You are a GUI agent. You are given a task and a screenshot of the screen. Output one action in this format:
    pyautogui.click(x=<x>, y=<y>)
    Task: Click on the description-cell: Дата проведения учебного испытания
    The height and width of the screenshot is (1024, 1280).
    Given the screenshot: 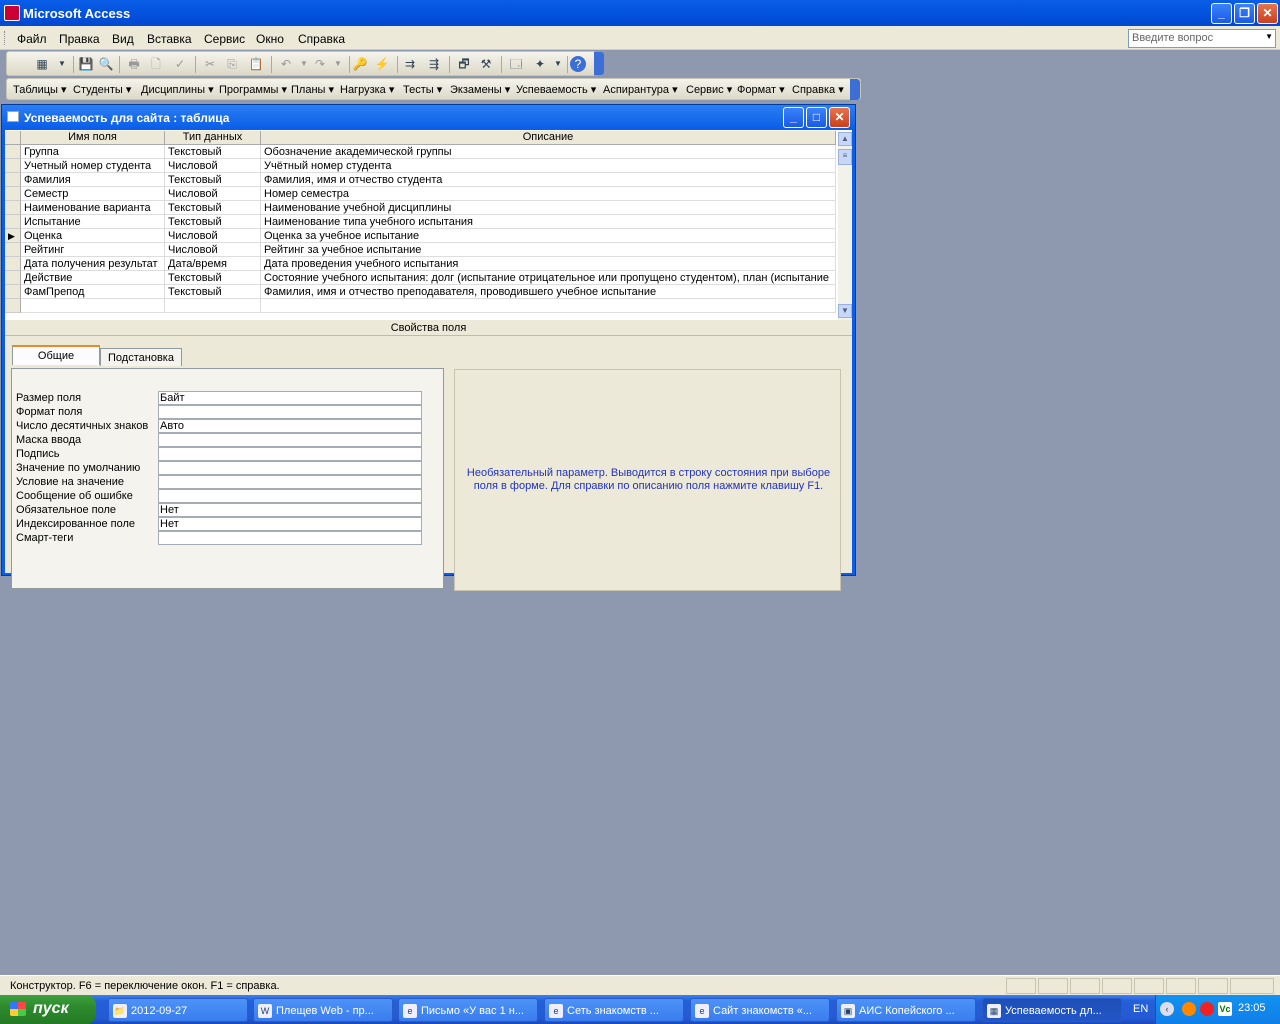 What is the action you would take?
    pyautogui.click(x=548, y=264)
    